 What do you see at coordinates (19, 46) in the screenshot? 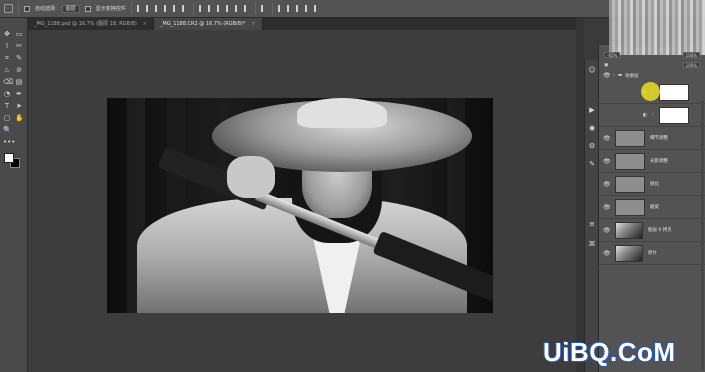
I see `quick-select-tool-icon: ✂` at bounding box center [19, 46].